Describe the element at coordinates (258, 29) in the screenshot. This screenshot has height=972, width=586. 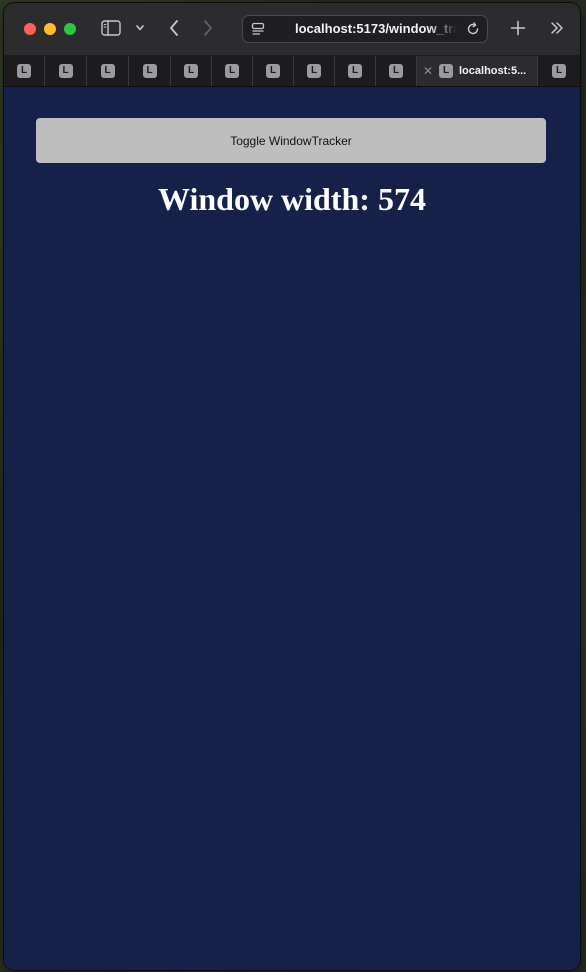
I see `page-icon` at that location.